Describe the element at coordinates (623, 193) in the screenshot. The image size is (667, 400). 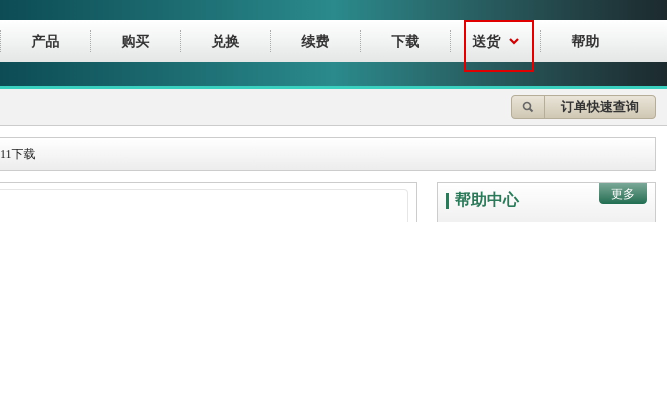
I see `more-button: 更多` at that location.